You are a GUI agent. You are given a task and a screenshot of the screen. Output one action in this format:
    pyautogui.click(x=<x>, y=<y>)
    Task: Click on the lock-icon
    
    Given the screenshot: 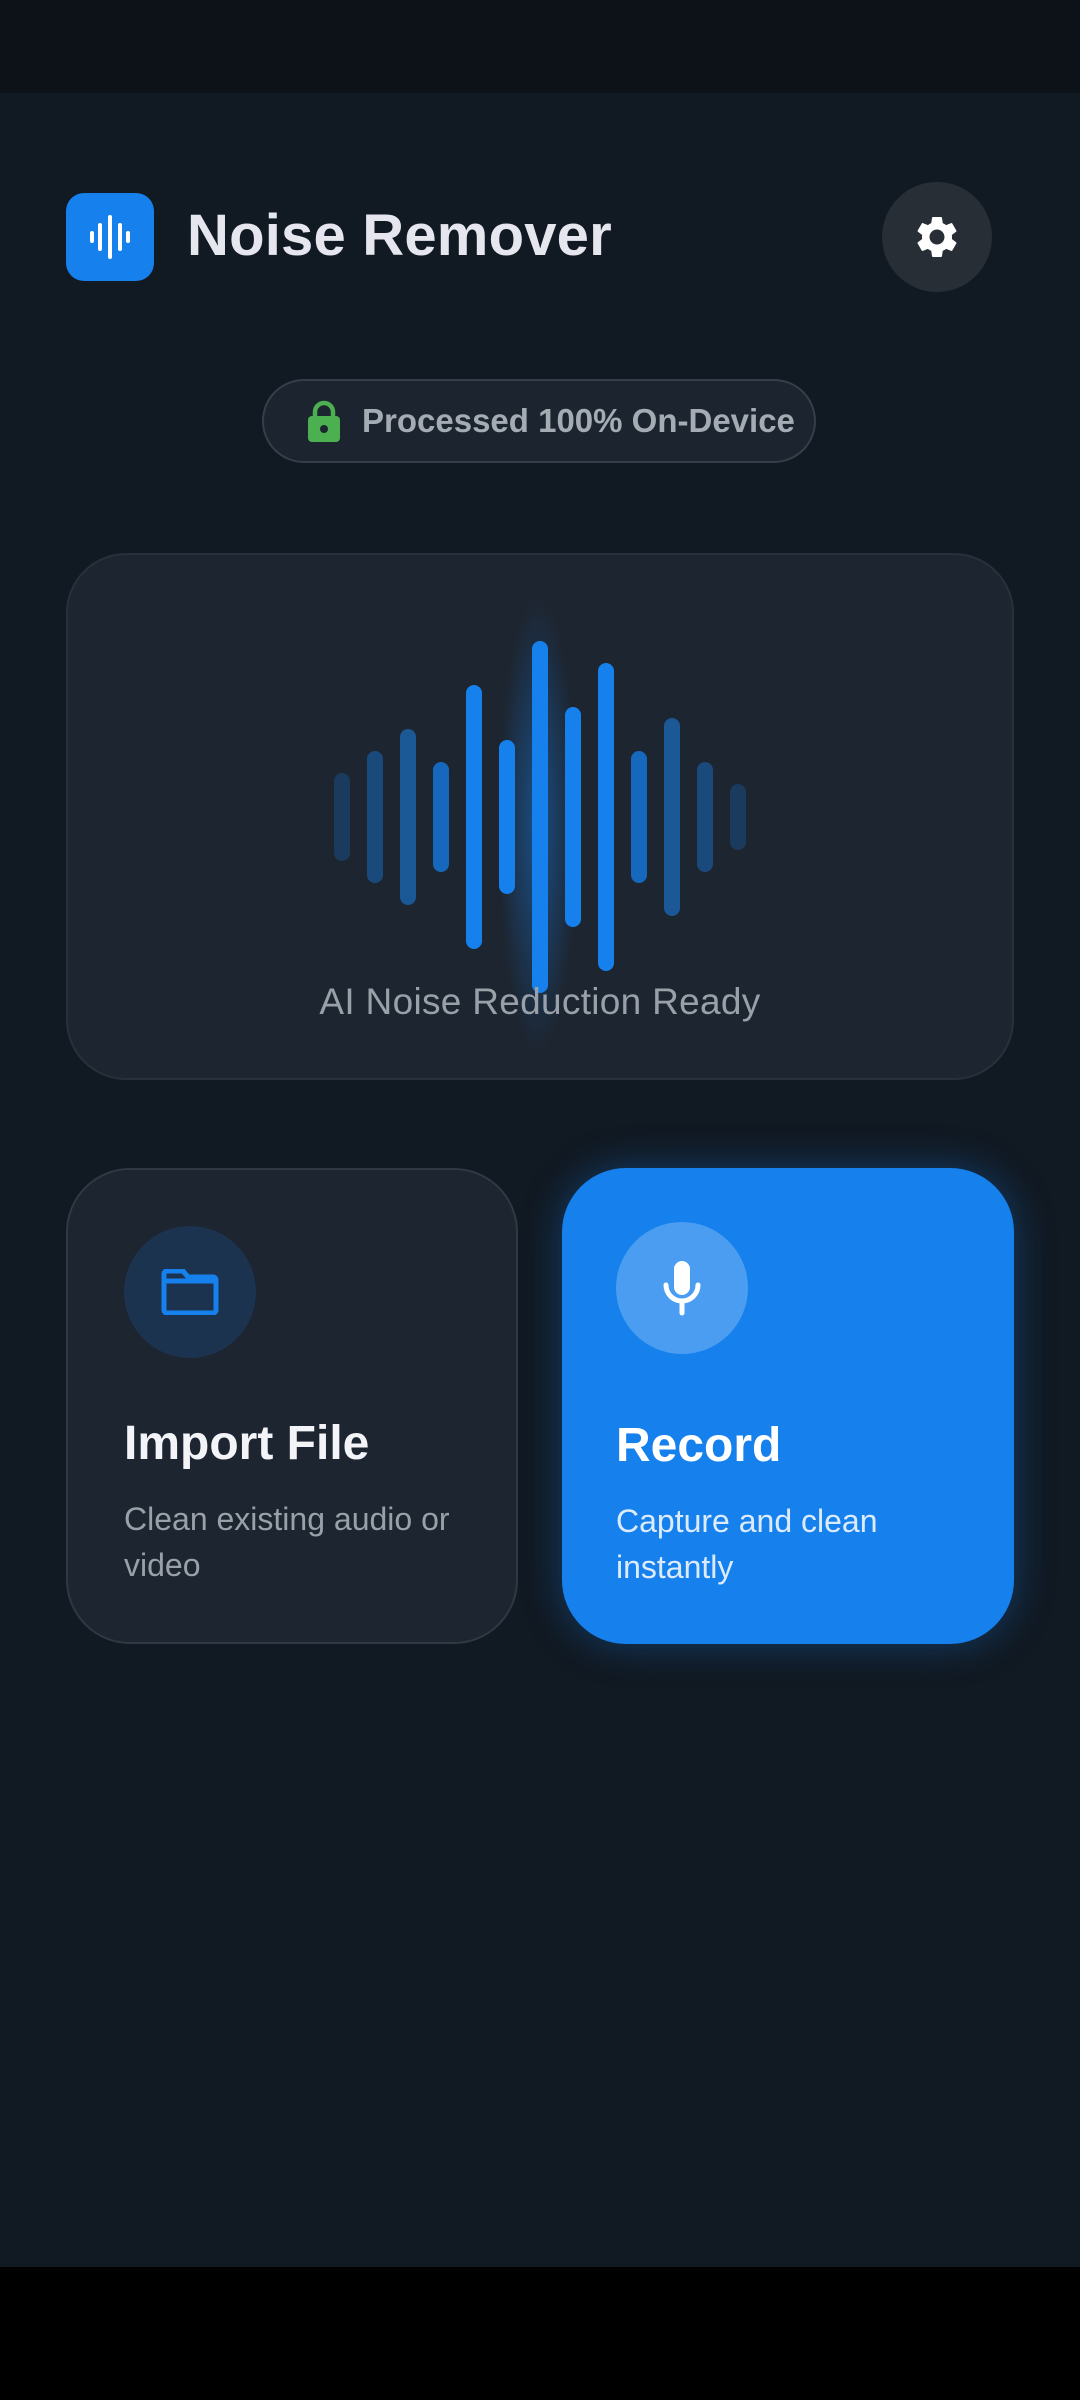 What is the action you would take?
    pyautogui.click(x=324, y=421)
    